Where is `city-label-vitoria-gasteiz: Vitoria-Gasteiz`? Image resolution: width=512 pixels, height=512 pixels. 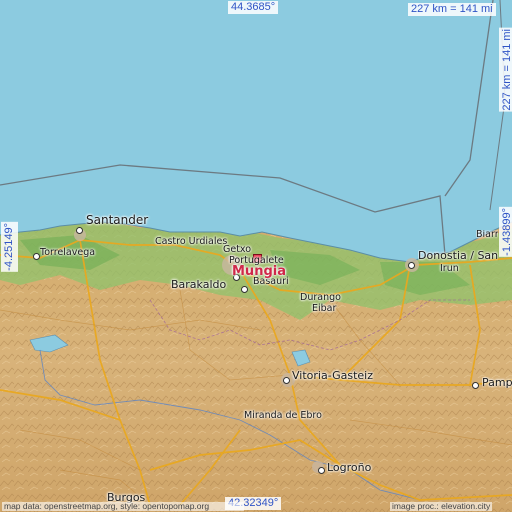 city-label-vitoria-gasteiz: Vitoria-Gasteiz is located at coordinates (332, 375).